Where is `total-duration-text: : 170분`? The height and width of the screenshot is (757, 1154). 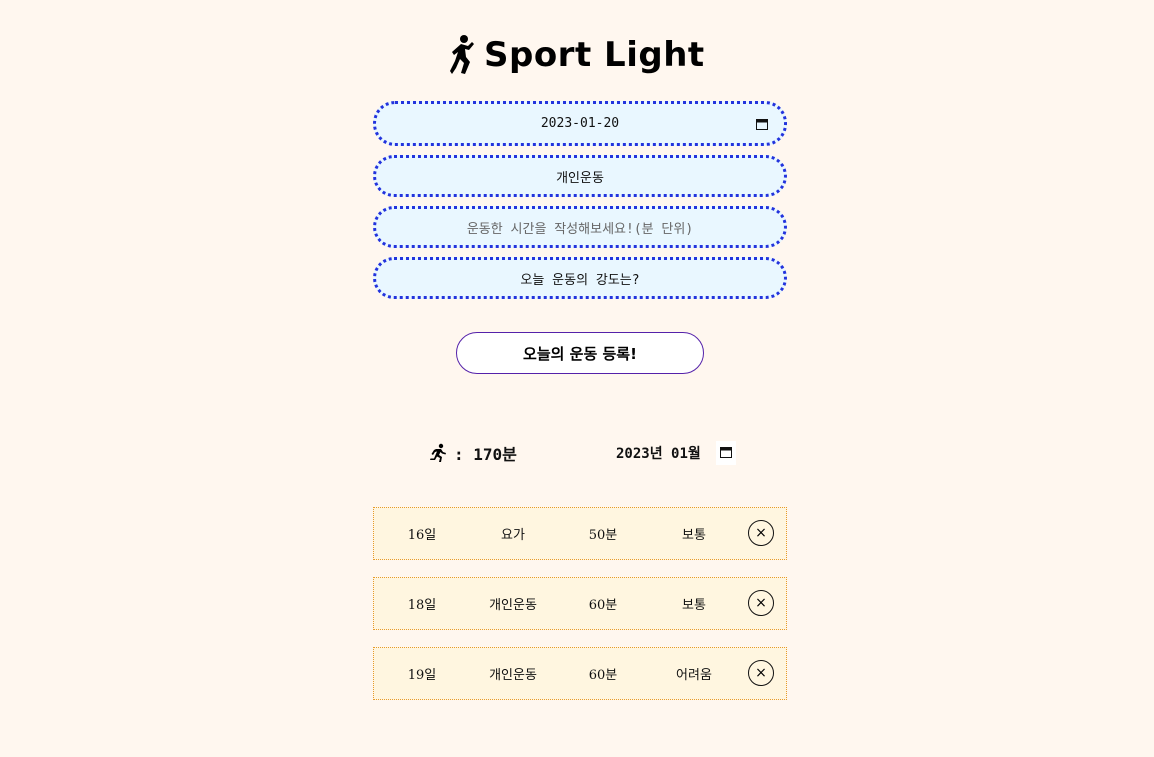 total-duration-text: : 170분 is located at coordinates (485, 454).